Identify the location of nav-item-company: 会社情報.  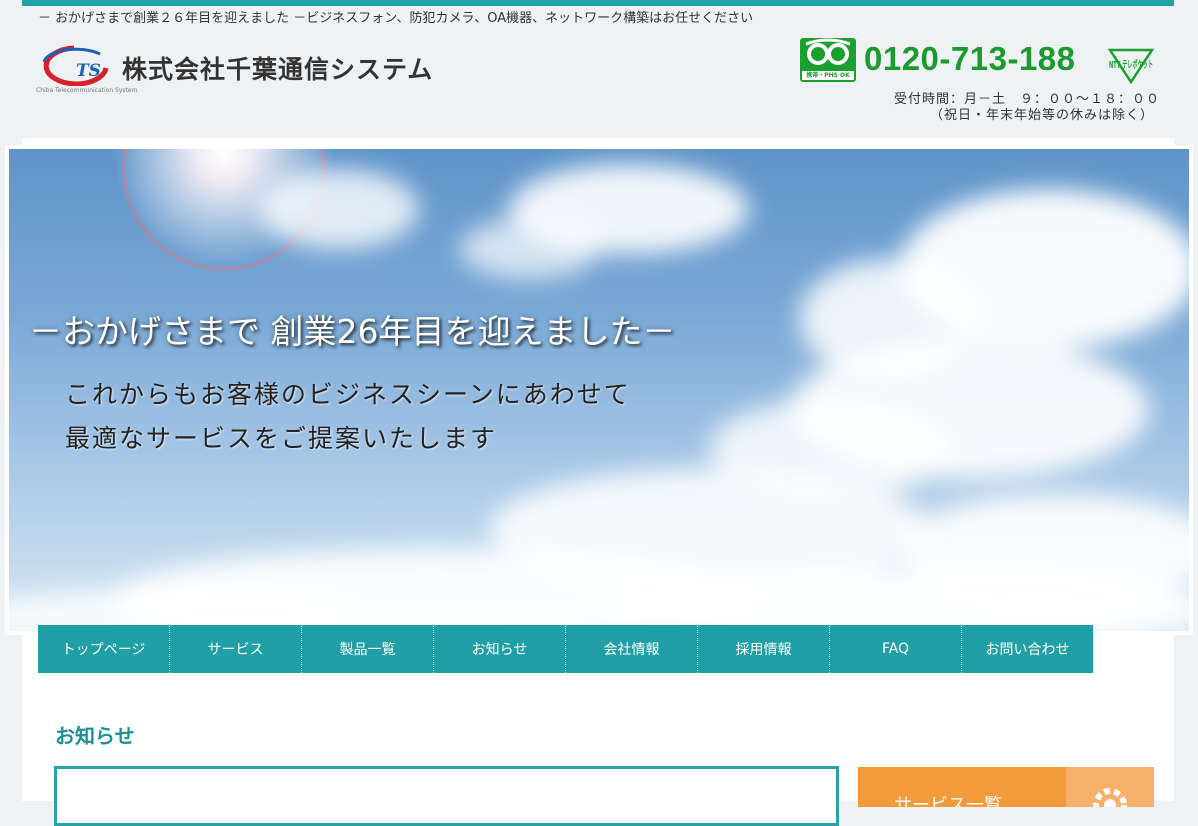
(632, 649).